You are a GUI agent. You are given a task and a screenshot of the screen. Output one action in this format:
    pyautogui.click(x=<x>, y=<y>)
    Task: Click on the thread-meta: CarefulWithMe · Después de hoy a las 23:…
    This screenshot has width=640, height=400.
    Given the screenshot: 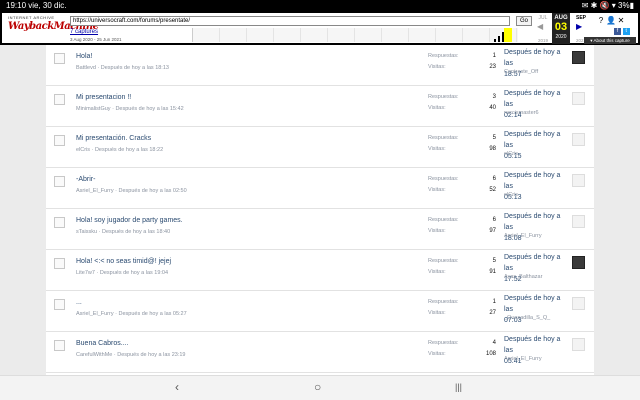 What is the action you would take?
    pyautogui.click(x=130, y=355)
    